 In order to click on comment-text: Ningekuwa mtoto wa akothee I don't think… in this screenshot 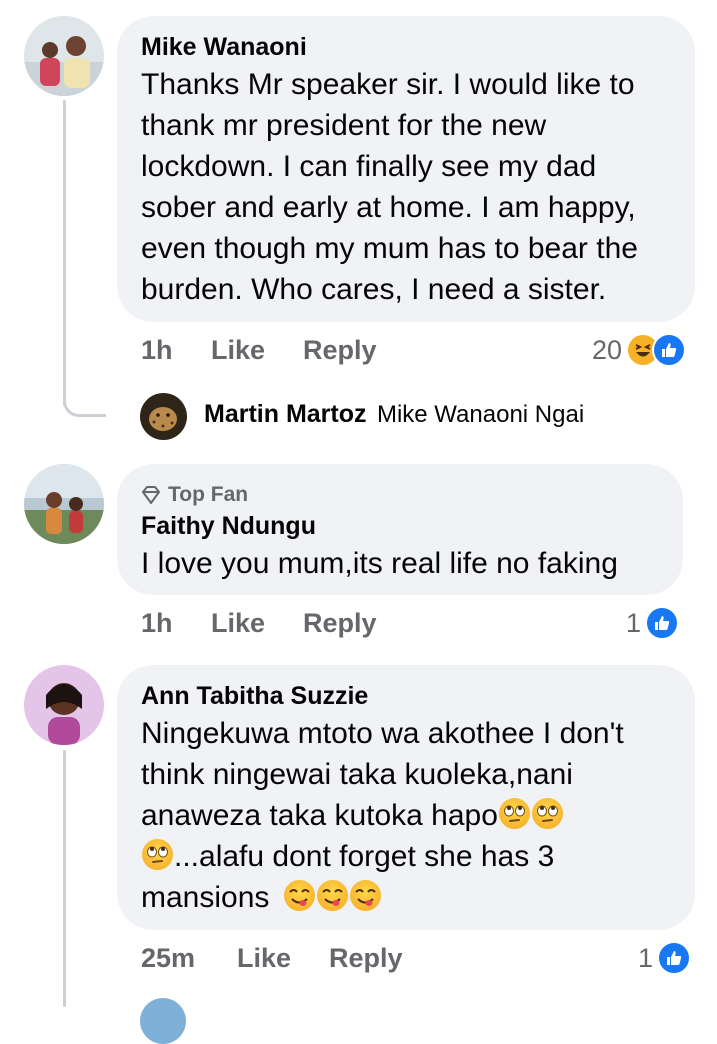, I will do `click(406, 815)`.